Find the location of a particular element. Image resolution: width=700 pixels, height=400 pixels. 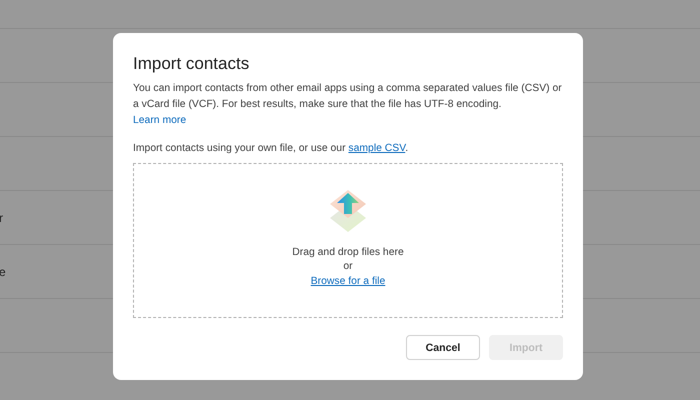

browse-link: Browse for a file is located at coordinates (348, 282).